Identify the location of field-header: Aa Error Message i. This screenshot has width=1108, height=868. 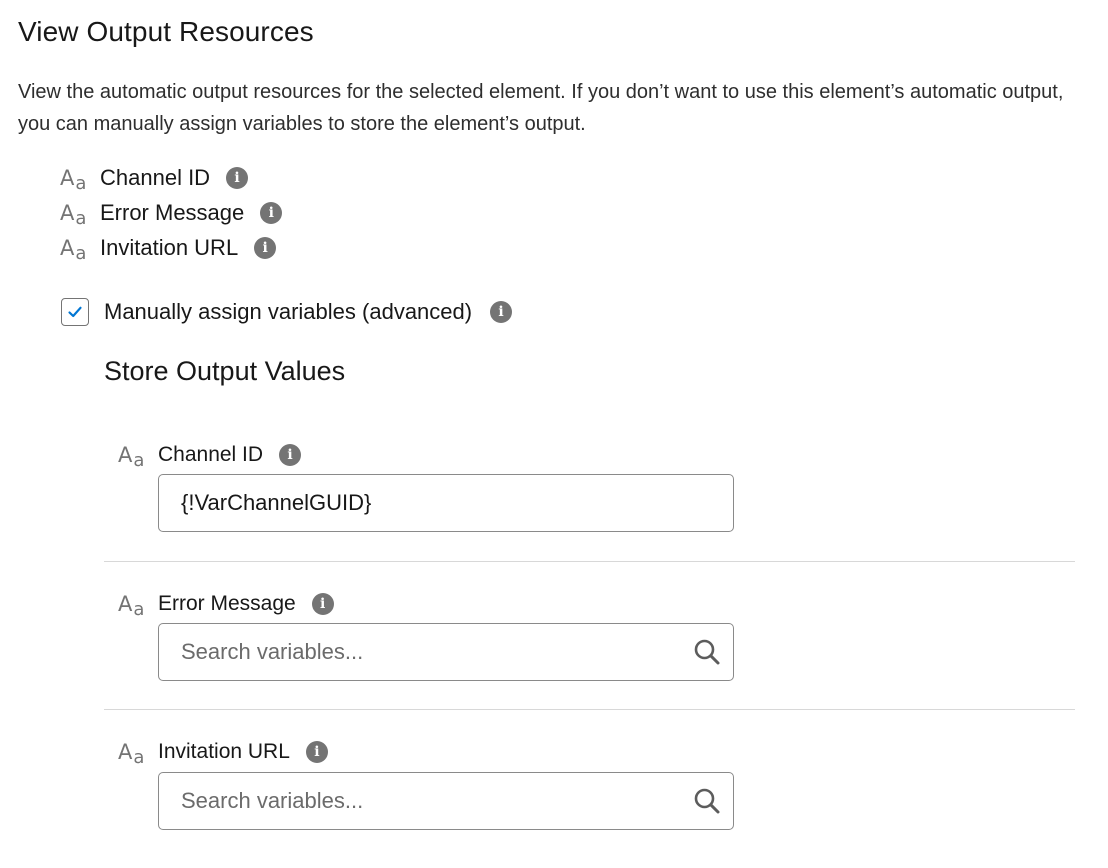
(226, 604).